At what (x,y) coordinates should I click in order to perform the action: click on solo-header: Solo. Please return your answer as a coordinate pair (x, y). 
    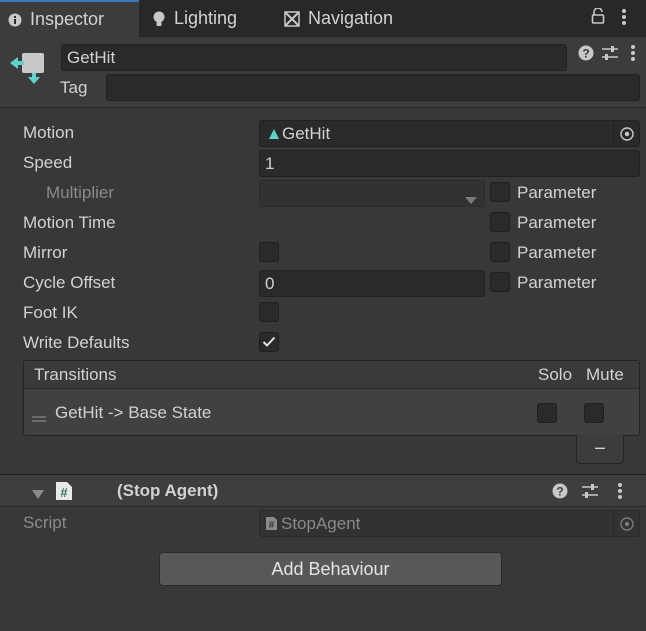
    Looking at the image, I should click on (555, 374).